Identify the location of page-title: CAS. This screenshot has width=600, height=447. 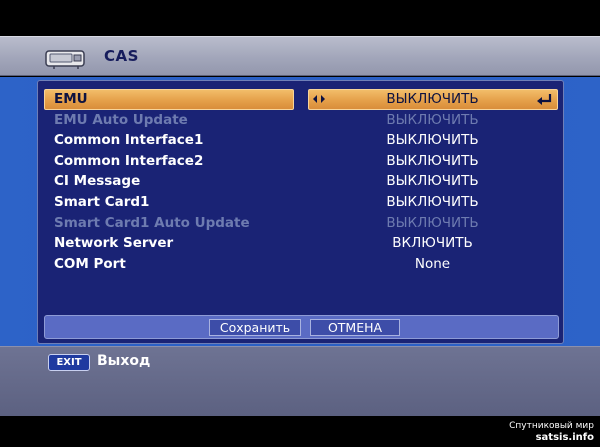
(121, 56).